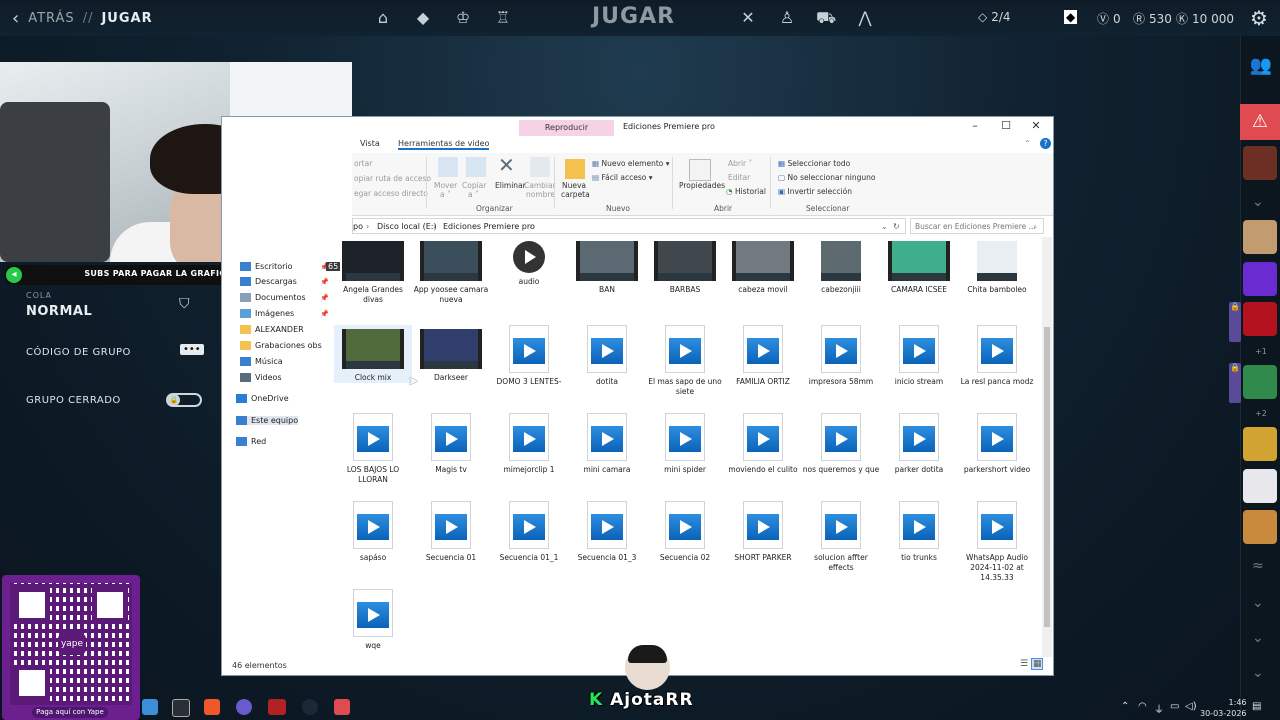  What do you see at coordinates (685, 532) in the screenshot?
I see `file-item: Secuencia 02` at bounding box center [685, 532].